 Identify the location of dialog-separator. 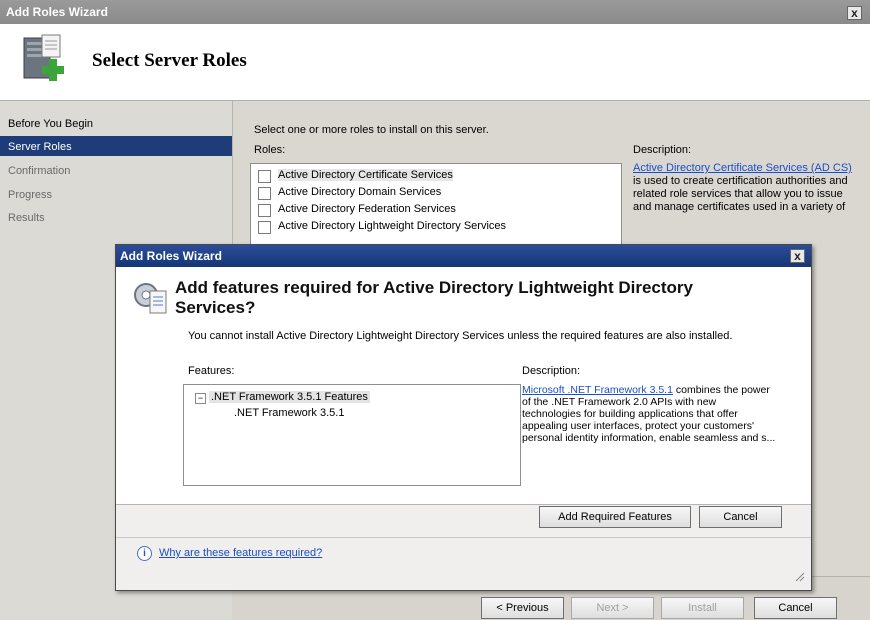
(463, 504).